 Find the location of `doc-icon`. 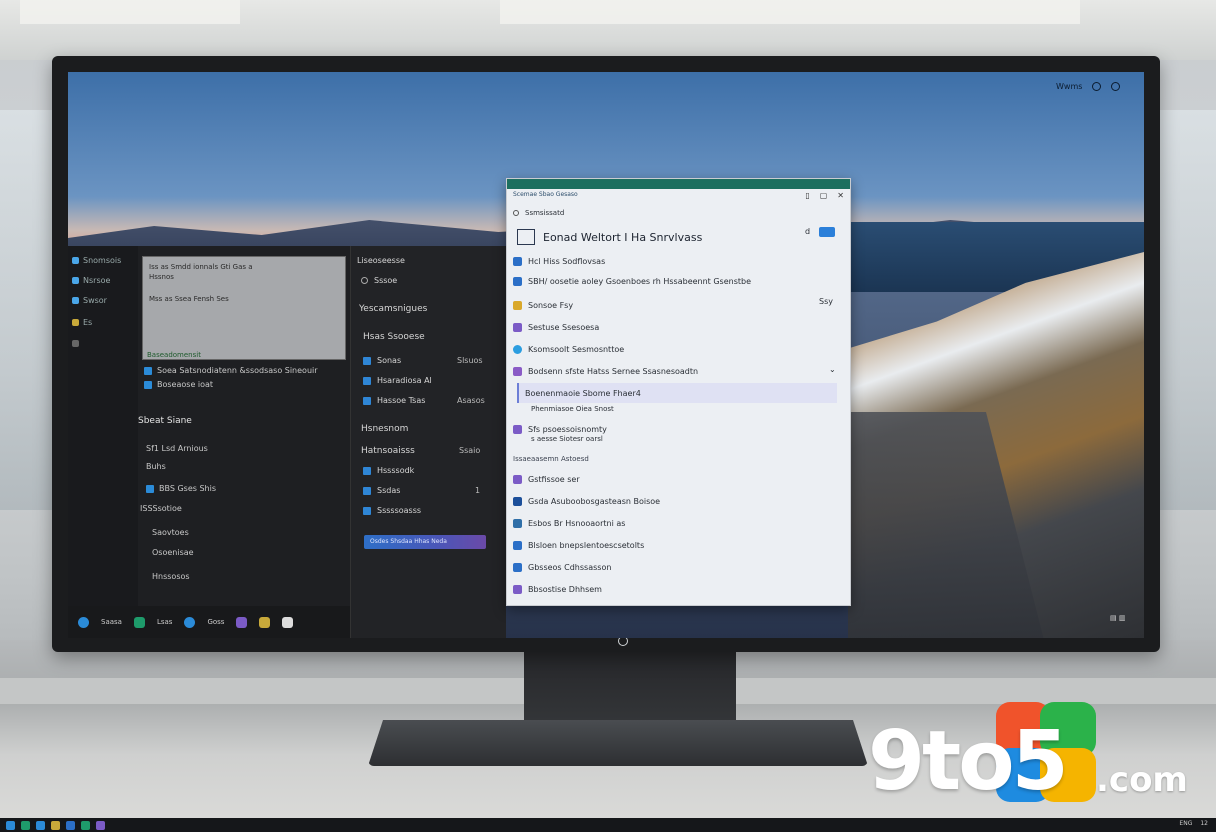

doc-icon is located at coordinates (517, 479).